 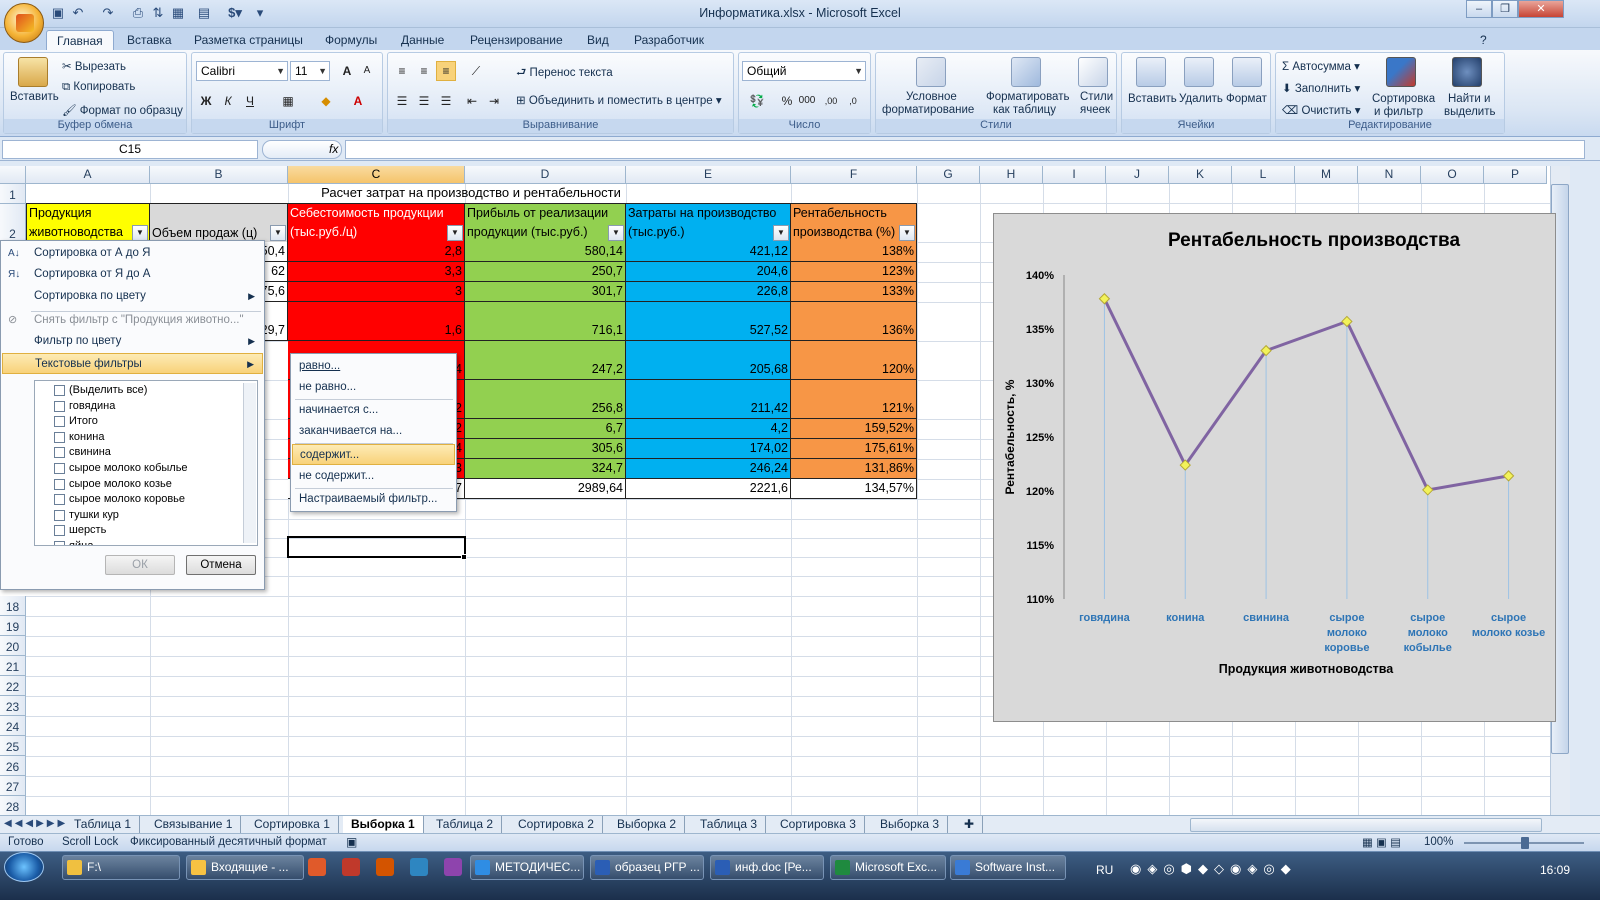 I want to click on tab-data: Данные, so click(x=422, y=40).